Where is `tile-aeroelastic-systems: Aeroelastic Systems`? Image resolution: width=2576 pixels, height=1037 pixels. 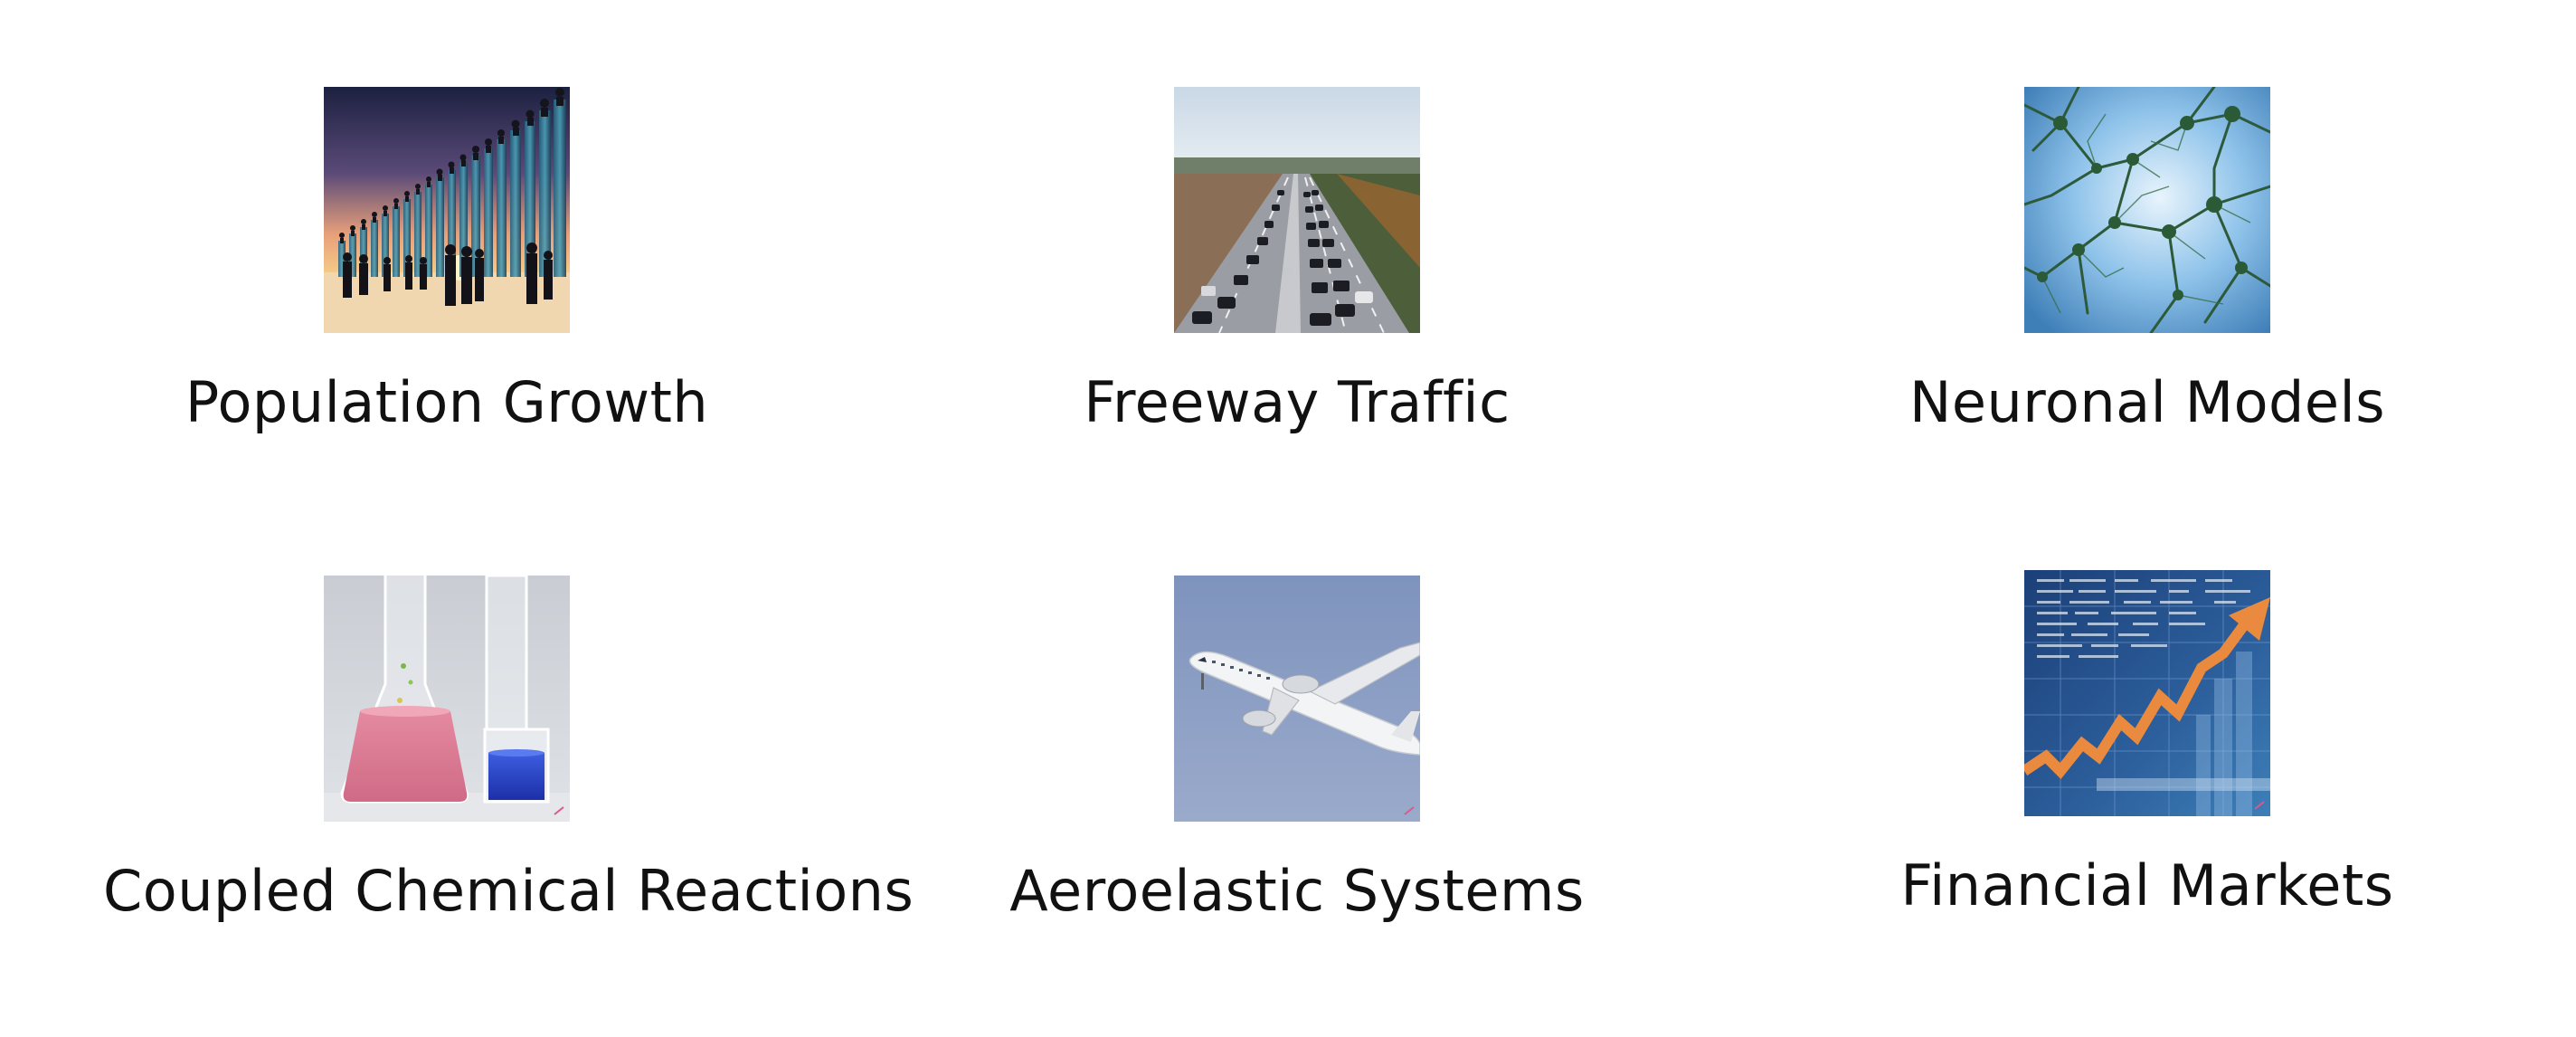
tile-aeroelastic-systems: Aeroelastic Systems is located at coordinates (1297, 784).